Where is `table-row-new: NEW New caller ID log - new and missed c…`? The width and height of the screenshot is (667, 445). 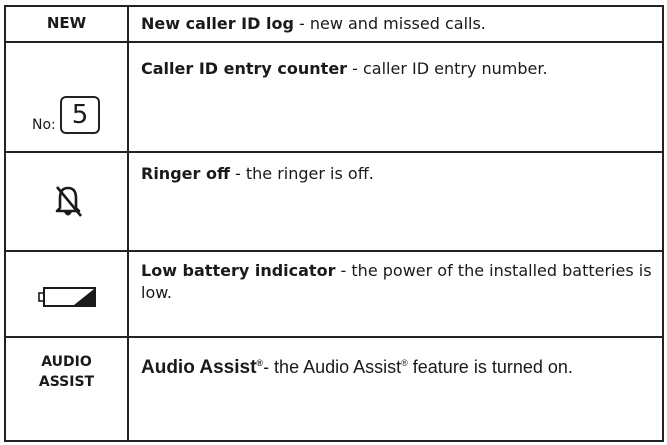 table-row-new: NEW New caller ID log - new and missed c… is located at coordinates (334, 25).